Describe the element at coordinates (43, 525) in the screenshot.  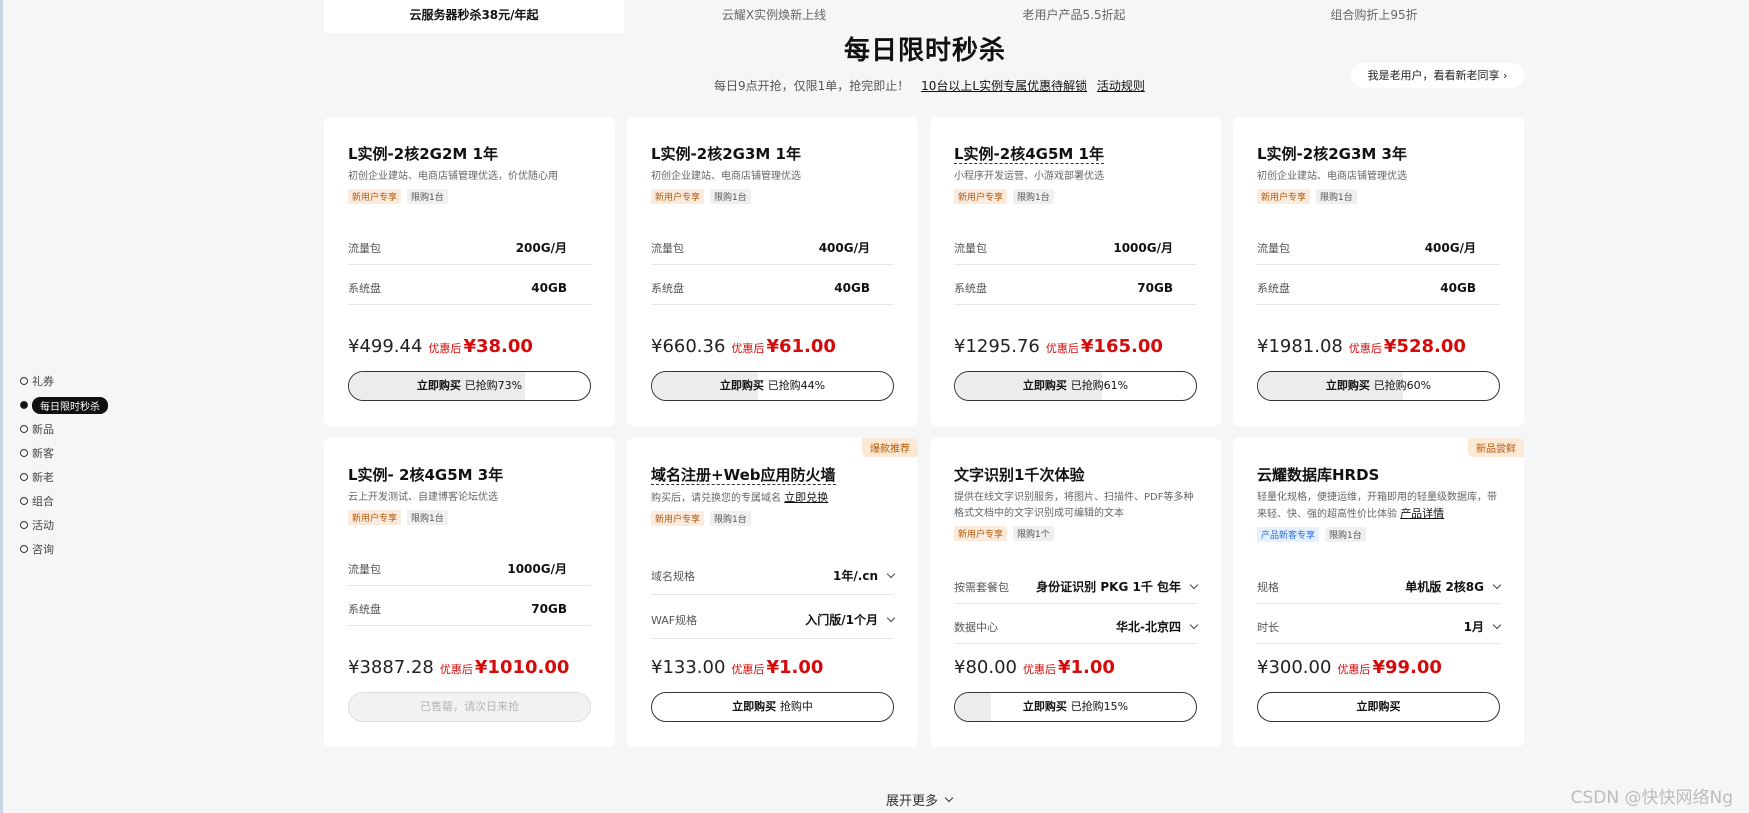
I see `side-item-label: 活动` at that location.